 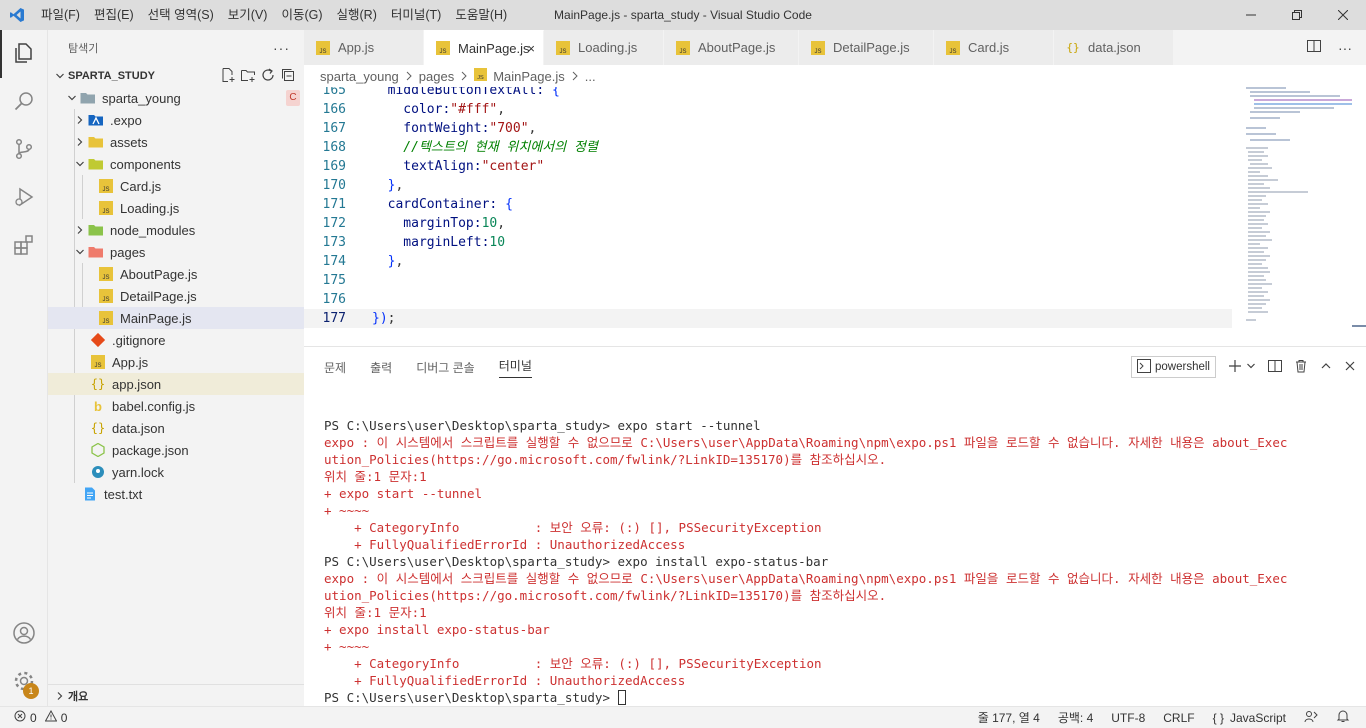 I want to click on tab-mainpage-js: JS MainPage.js ×, so click(x=484, y=47).